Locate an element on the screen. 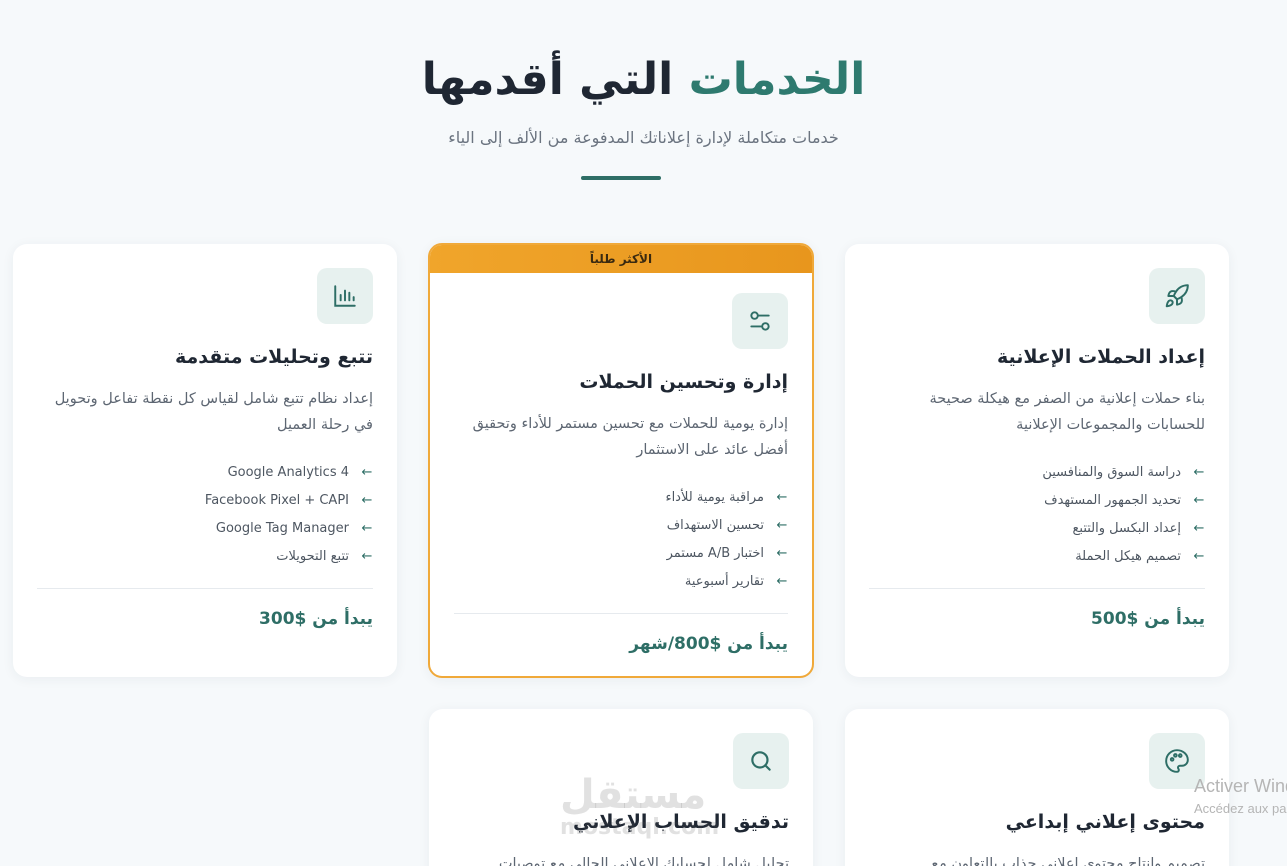 The image size is (1287, 866). price-label: يبدأ من $800/شهر is located at coordinates (708, 644).